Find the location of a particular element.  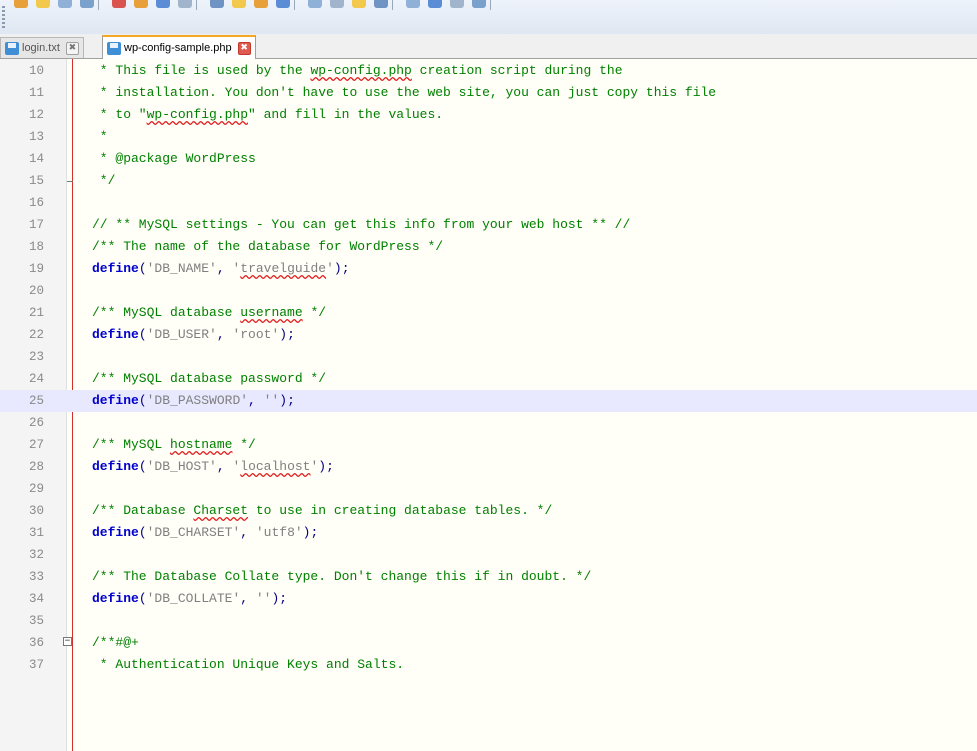

code-text: /** MySQL database password */ is located at coordinates (209, 379).